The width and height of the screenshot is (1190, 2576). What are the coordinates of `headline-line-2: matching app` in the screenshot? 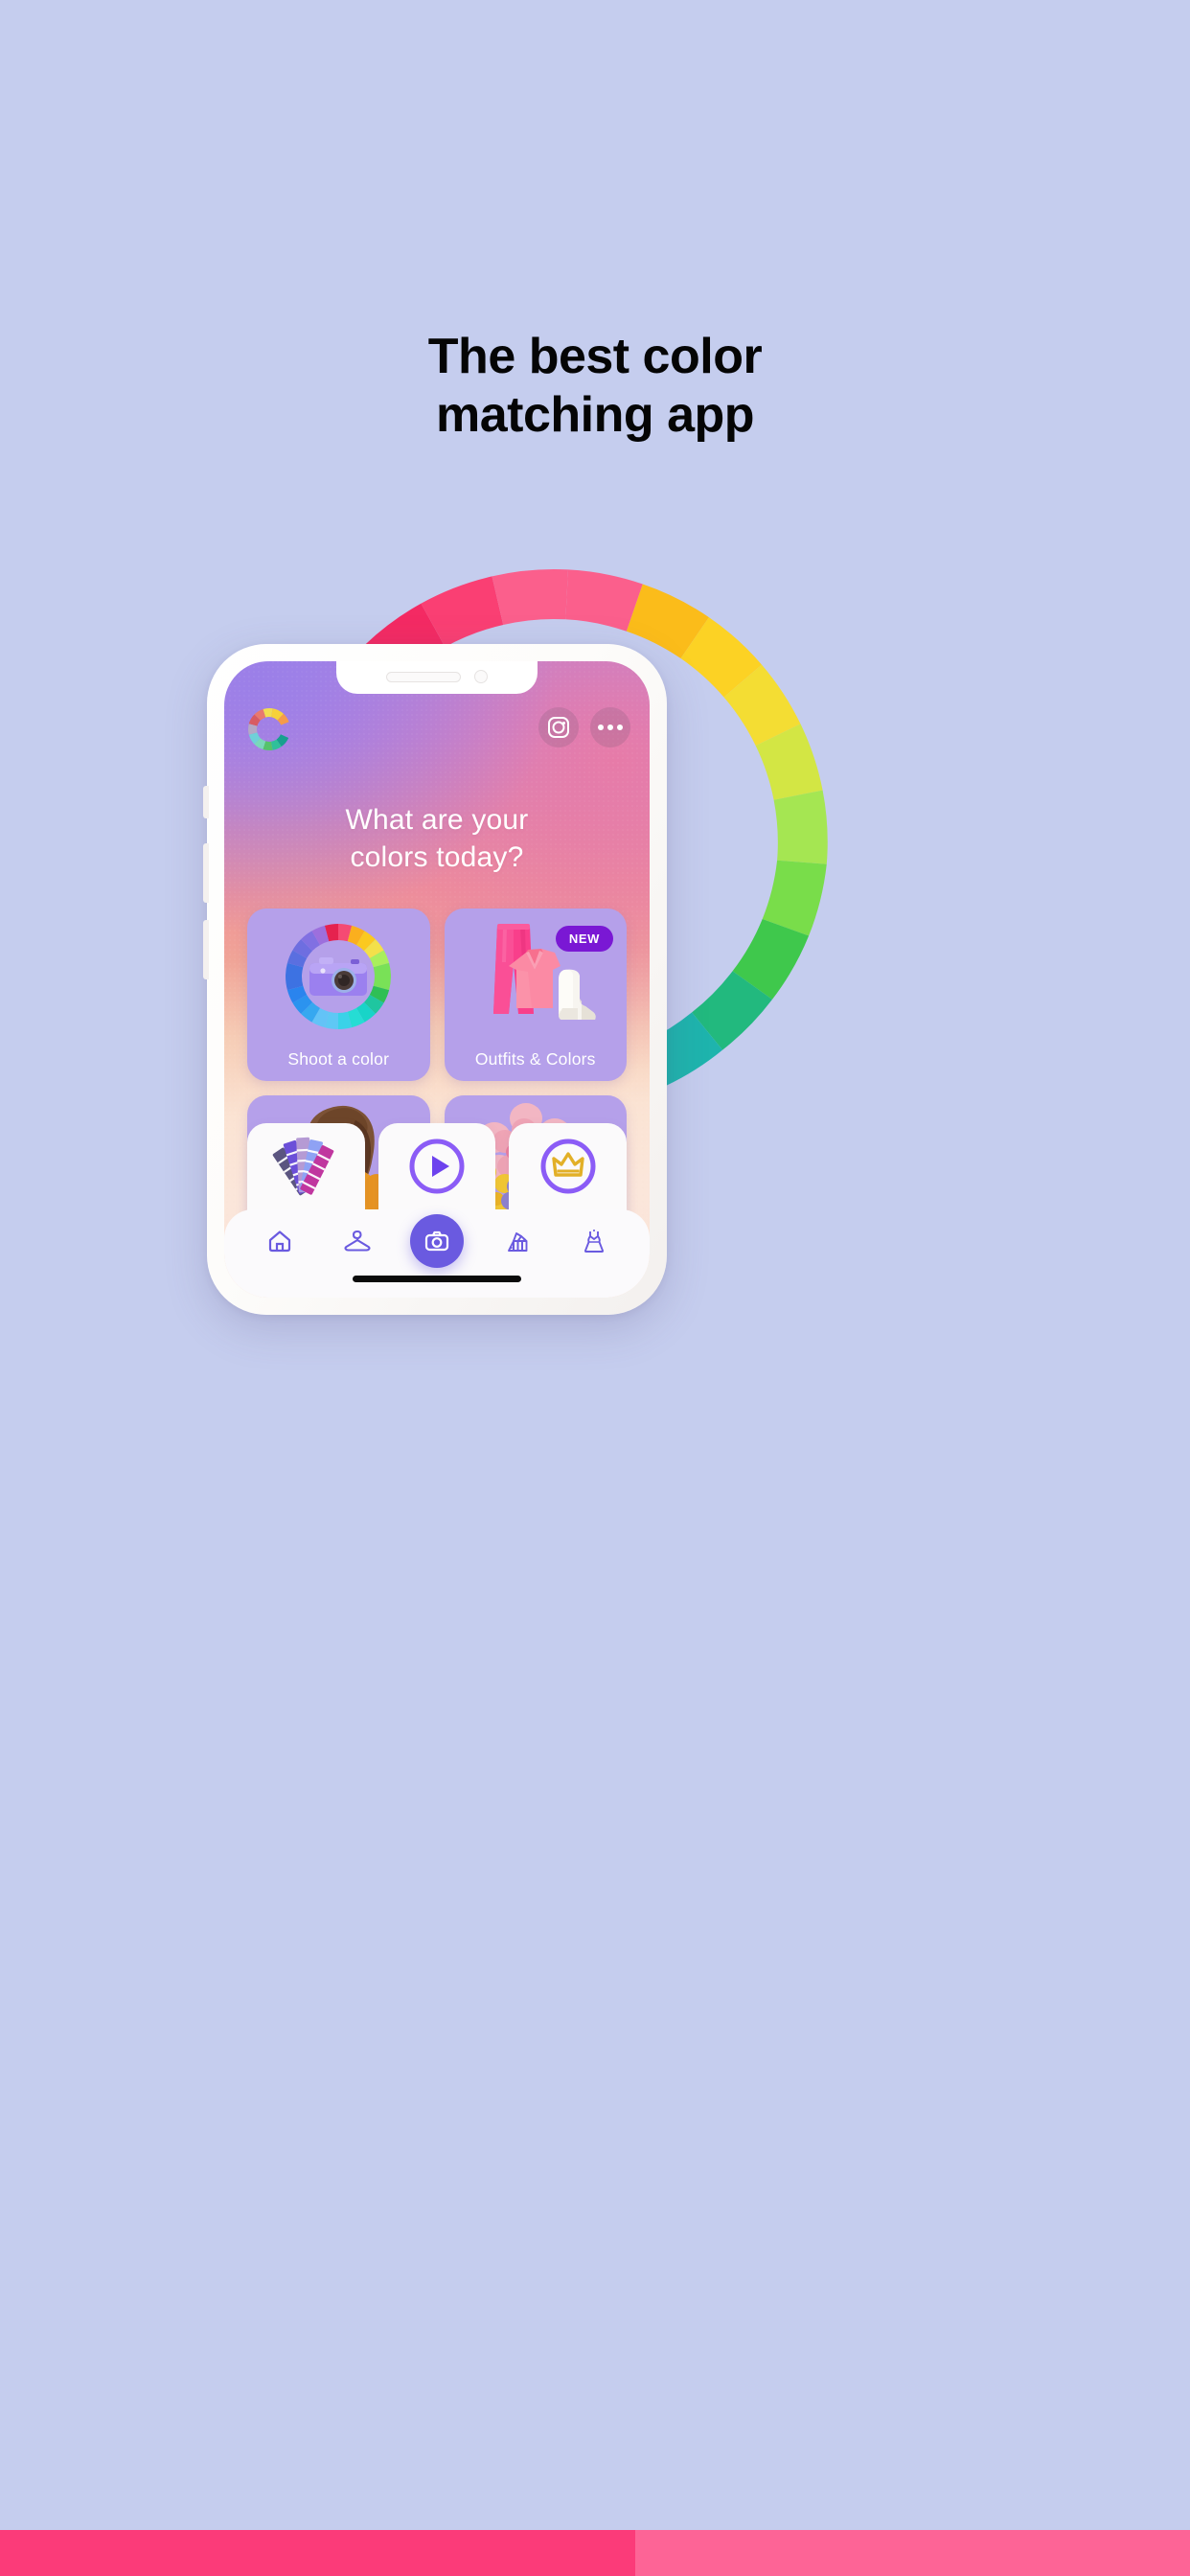 It's located at (595, 415).